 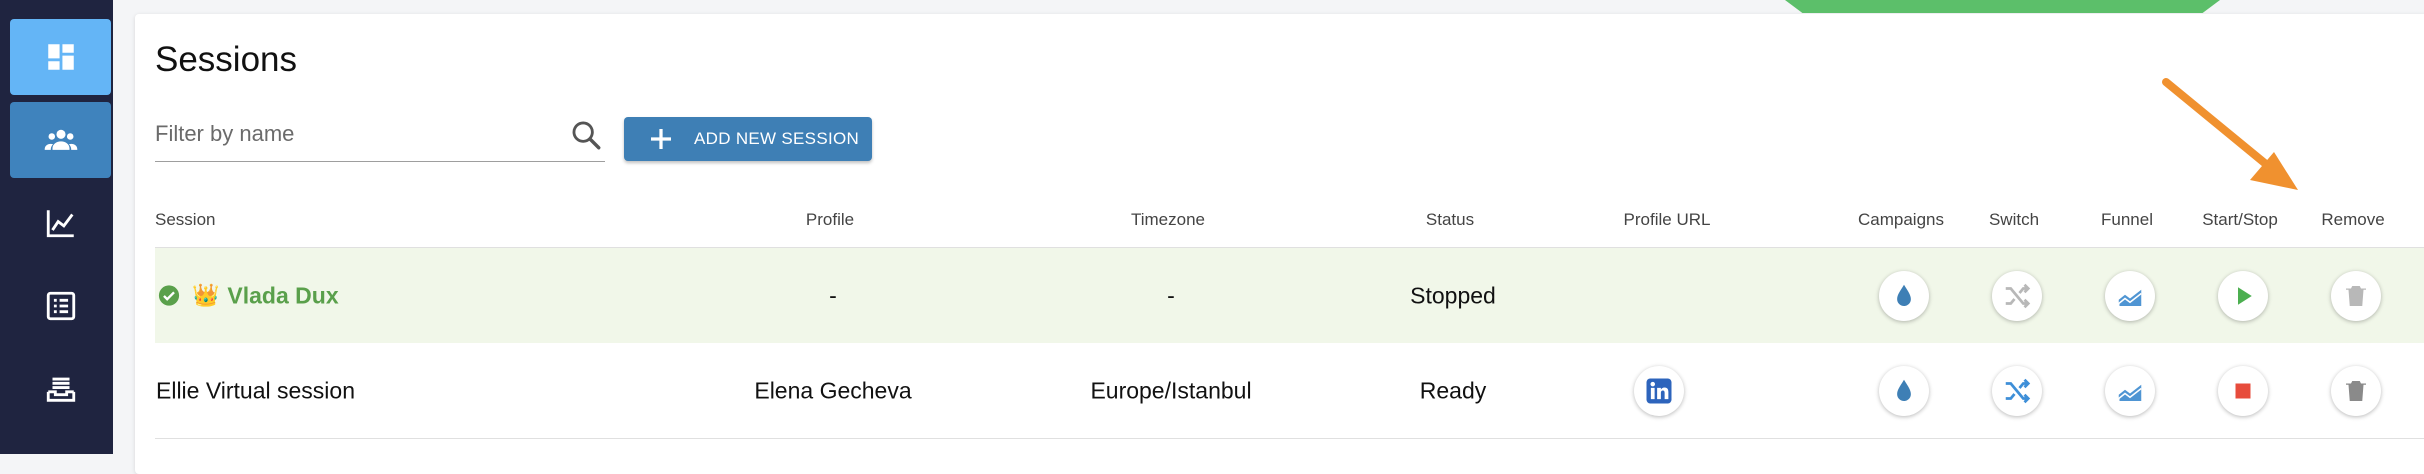 What do you see at coordinates (1171, 295) in the screenshot?
I see `timezone-cell: -` at bounding box center [1171, 295].